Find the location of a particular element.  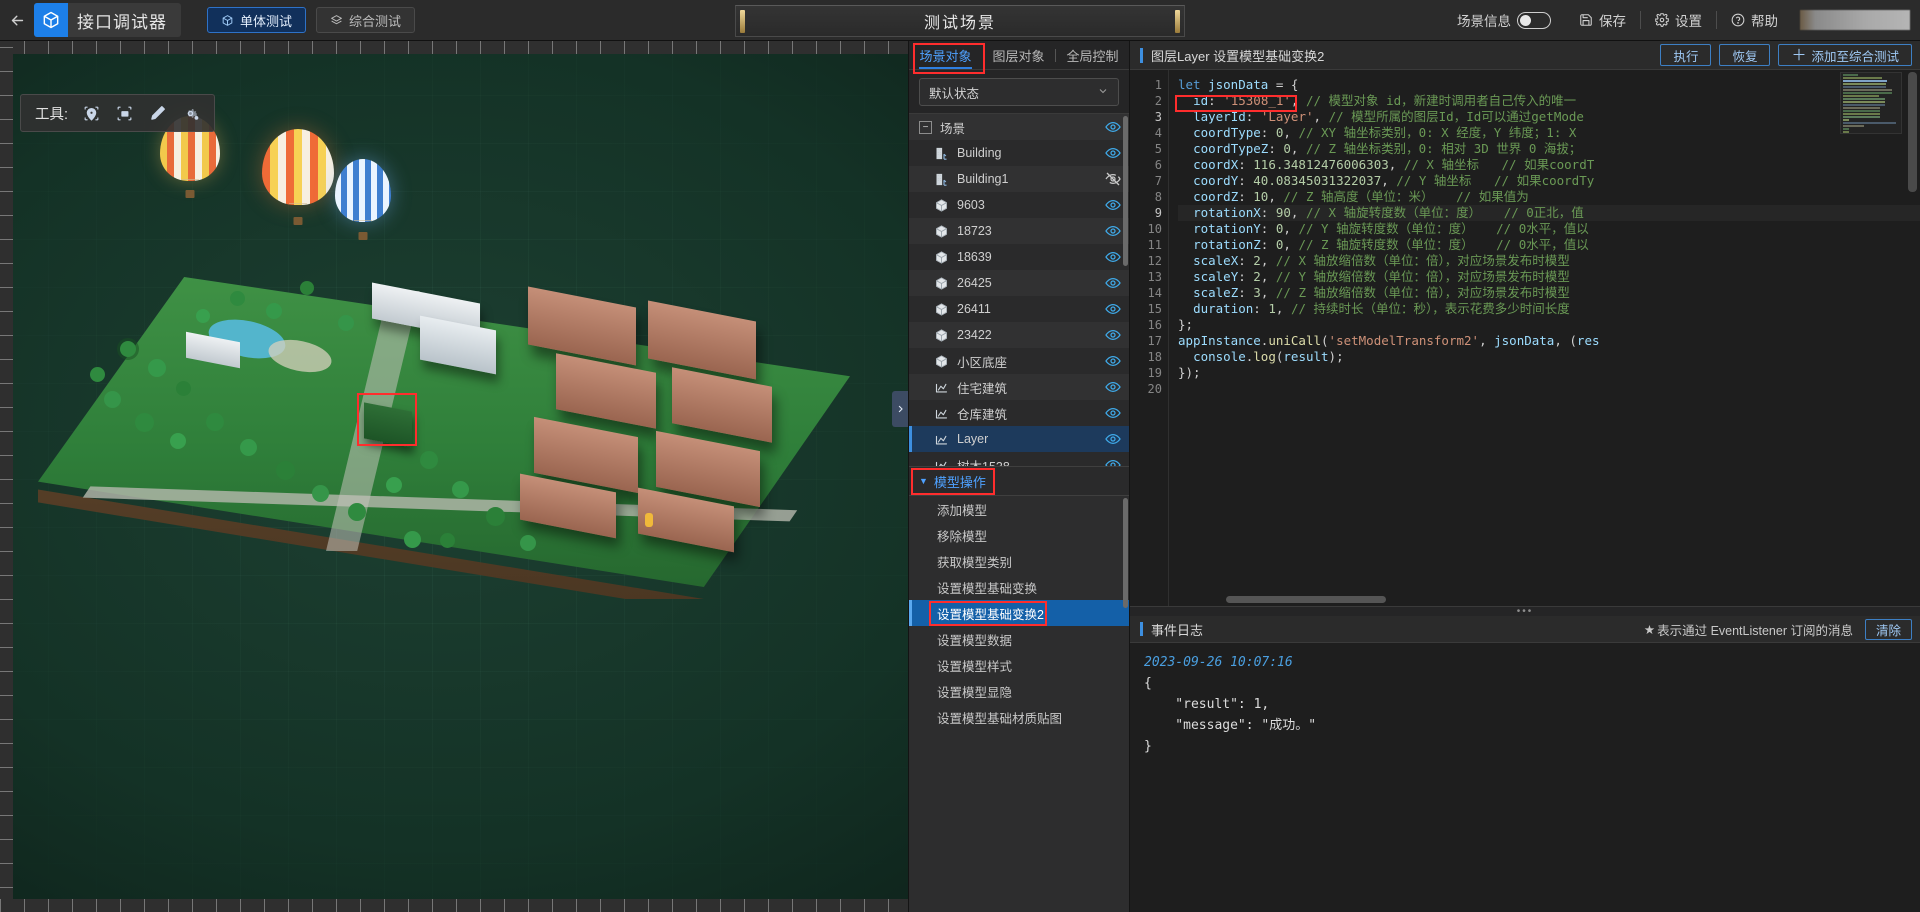

tree-row: Building1 is located at coordinates (1019, 179).